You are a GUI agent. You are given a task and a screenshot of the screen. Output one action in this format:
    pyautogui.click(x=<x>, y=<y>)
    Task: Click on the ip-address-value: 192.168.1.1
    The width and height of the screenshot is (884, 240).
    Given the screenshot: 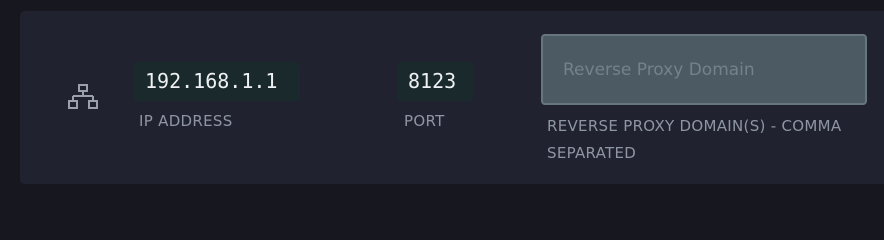 What is the action you would take?
    pyautogui.click(x=217, y=81)
    